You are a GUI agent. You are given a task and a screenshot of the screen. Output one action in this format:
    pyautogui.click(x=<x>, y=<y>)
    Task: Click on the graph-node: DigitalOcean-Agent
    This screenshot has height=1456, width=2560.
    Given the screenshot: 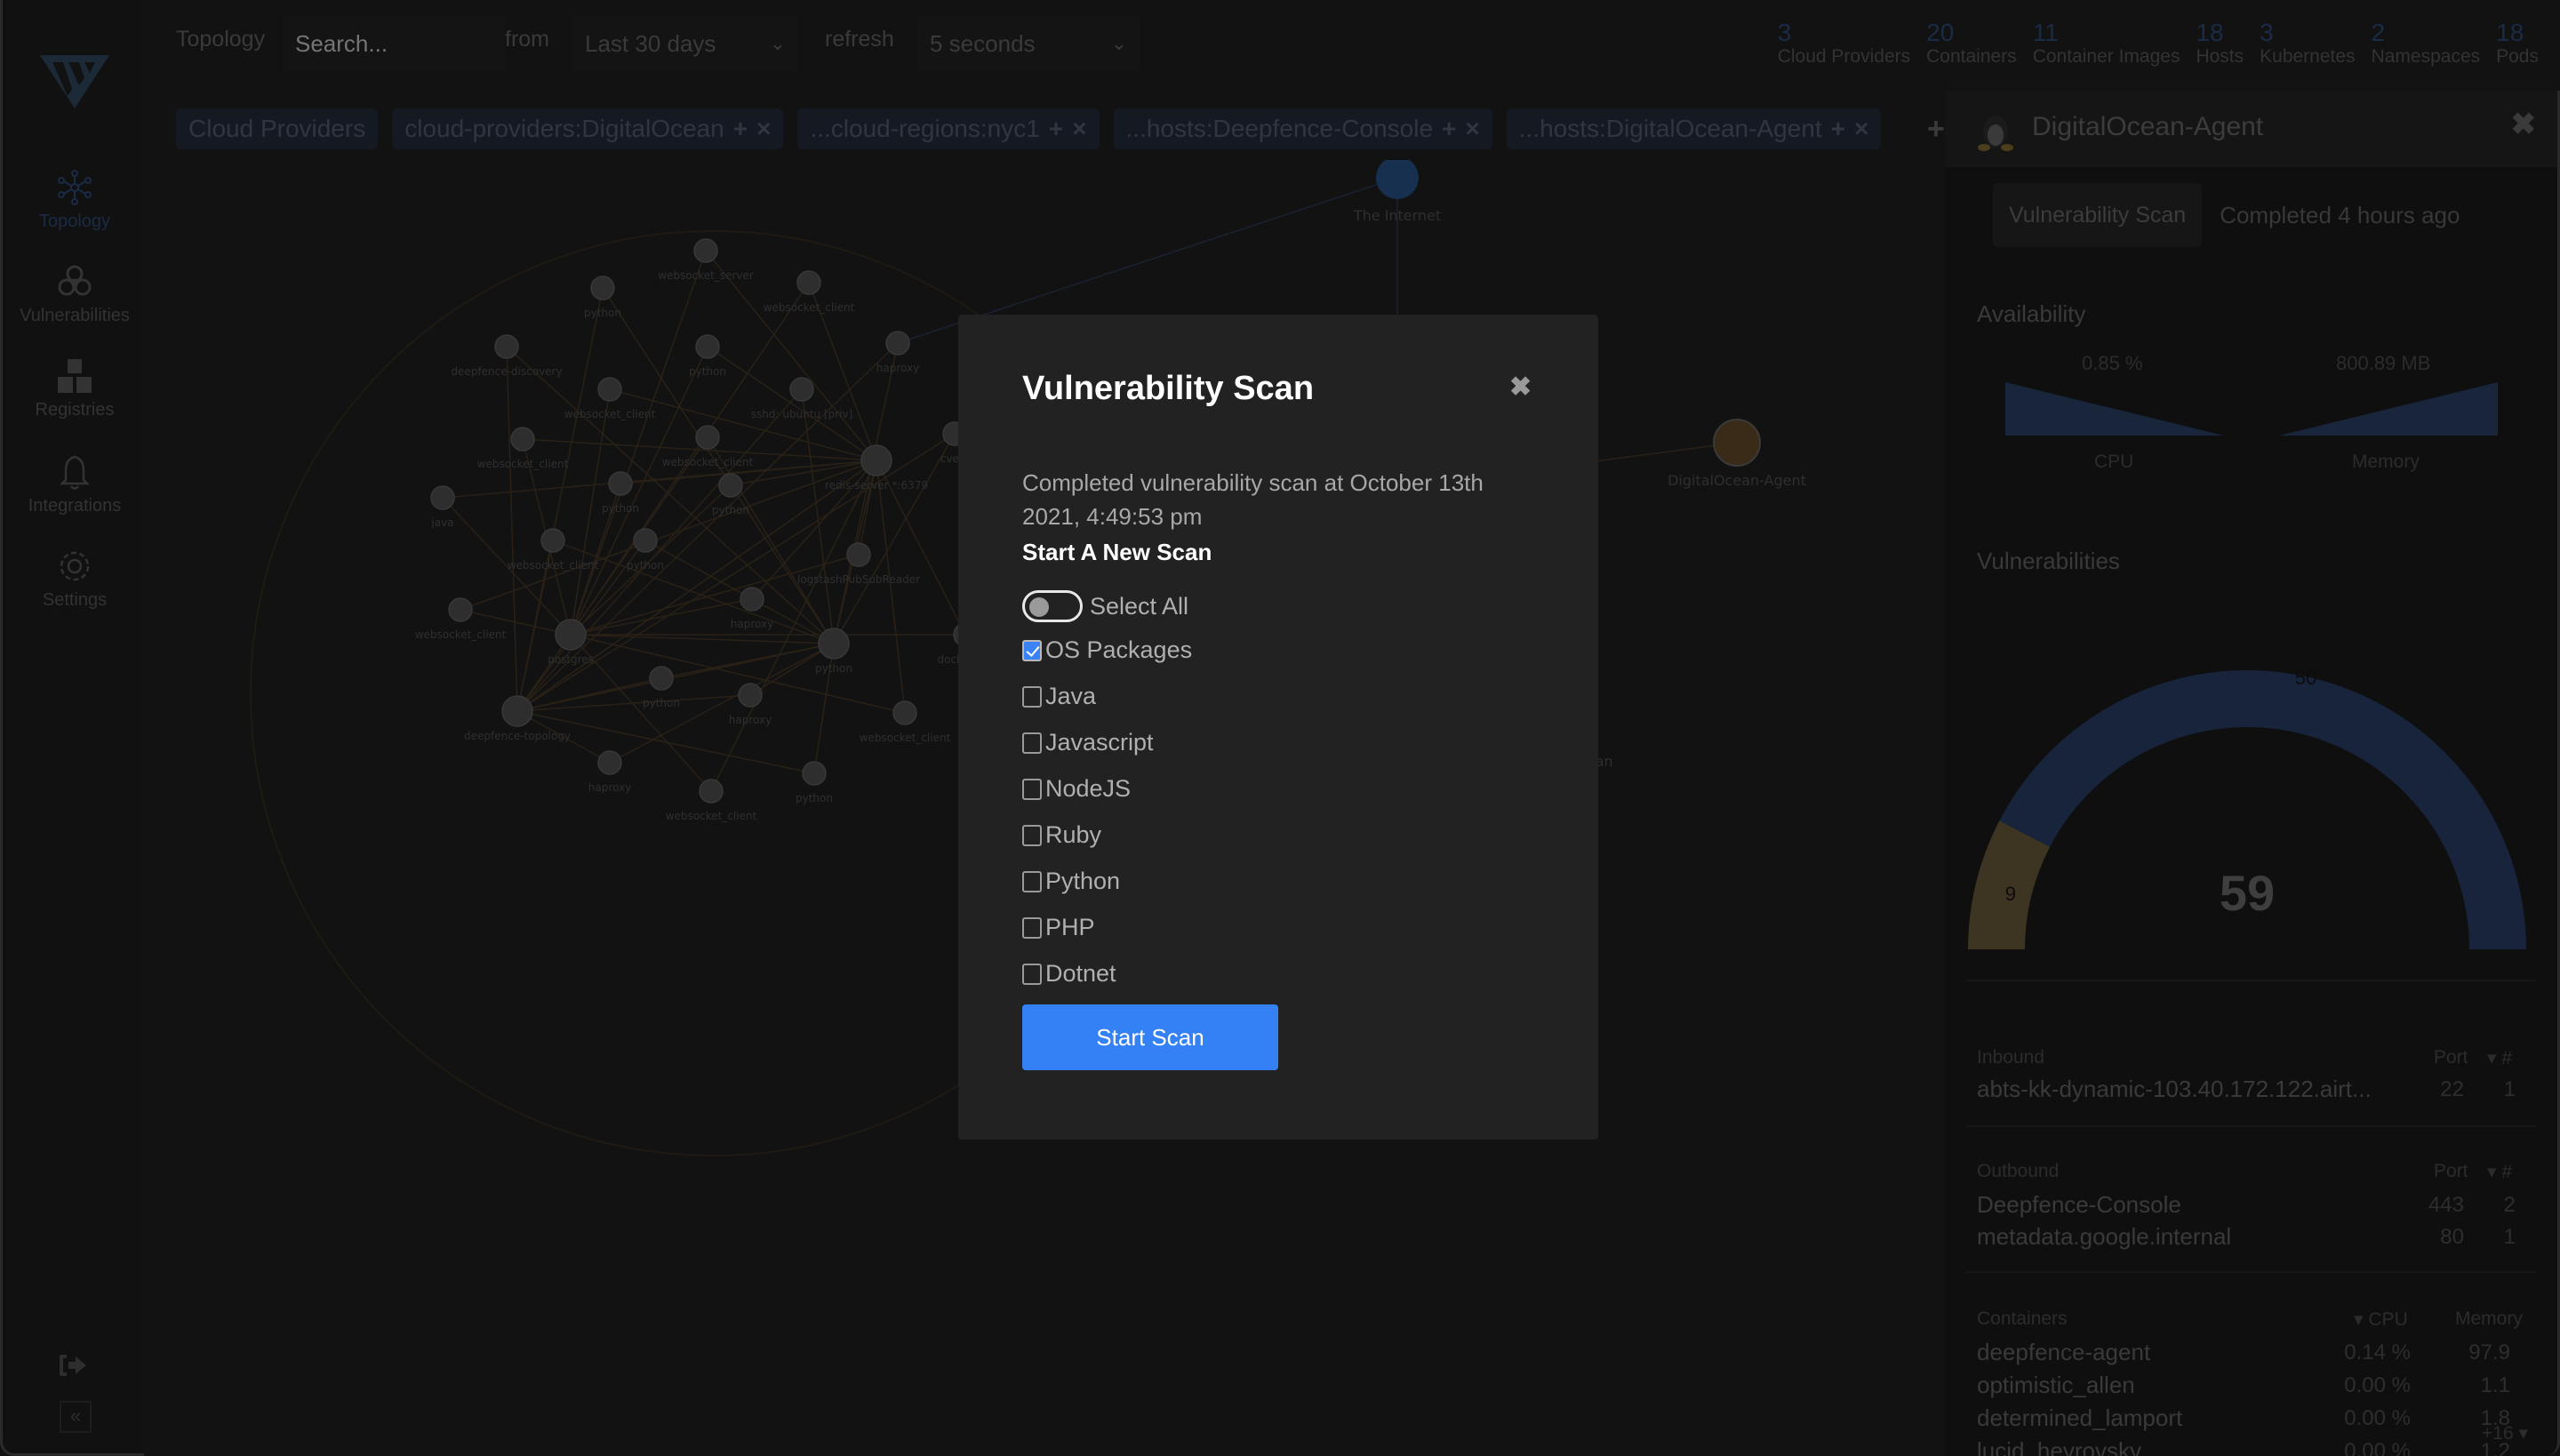 What is the action you would take?
    pyautogui.click(x=1737, y=454)
    